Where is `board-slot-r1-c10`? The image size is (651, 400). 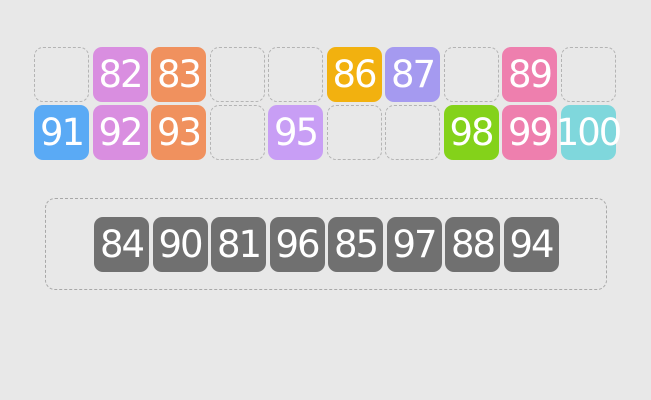 board-slot-r1-c10 is located at coordinates (588, 74).